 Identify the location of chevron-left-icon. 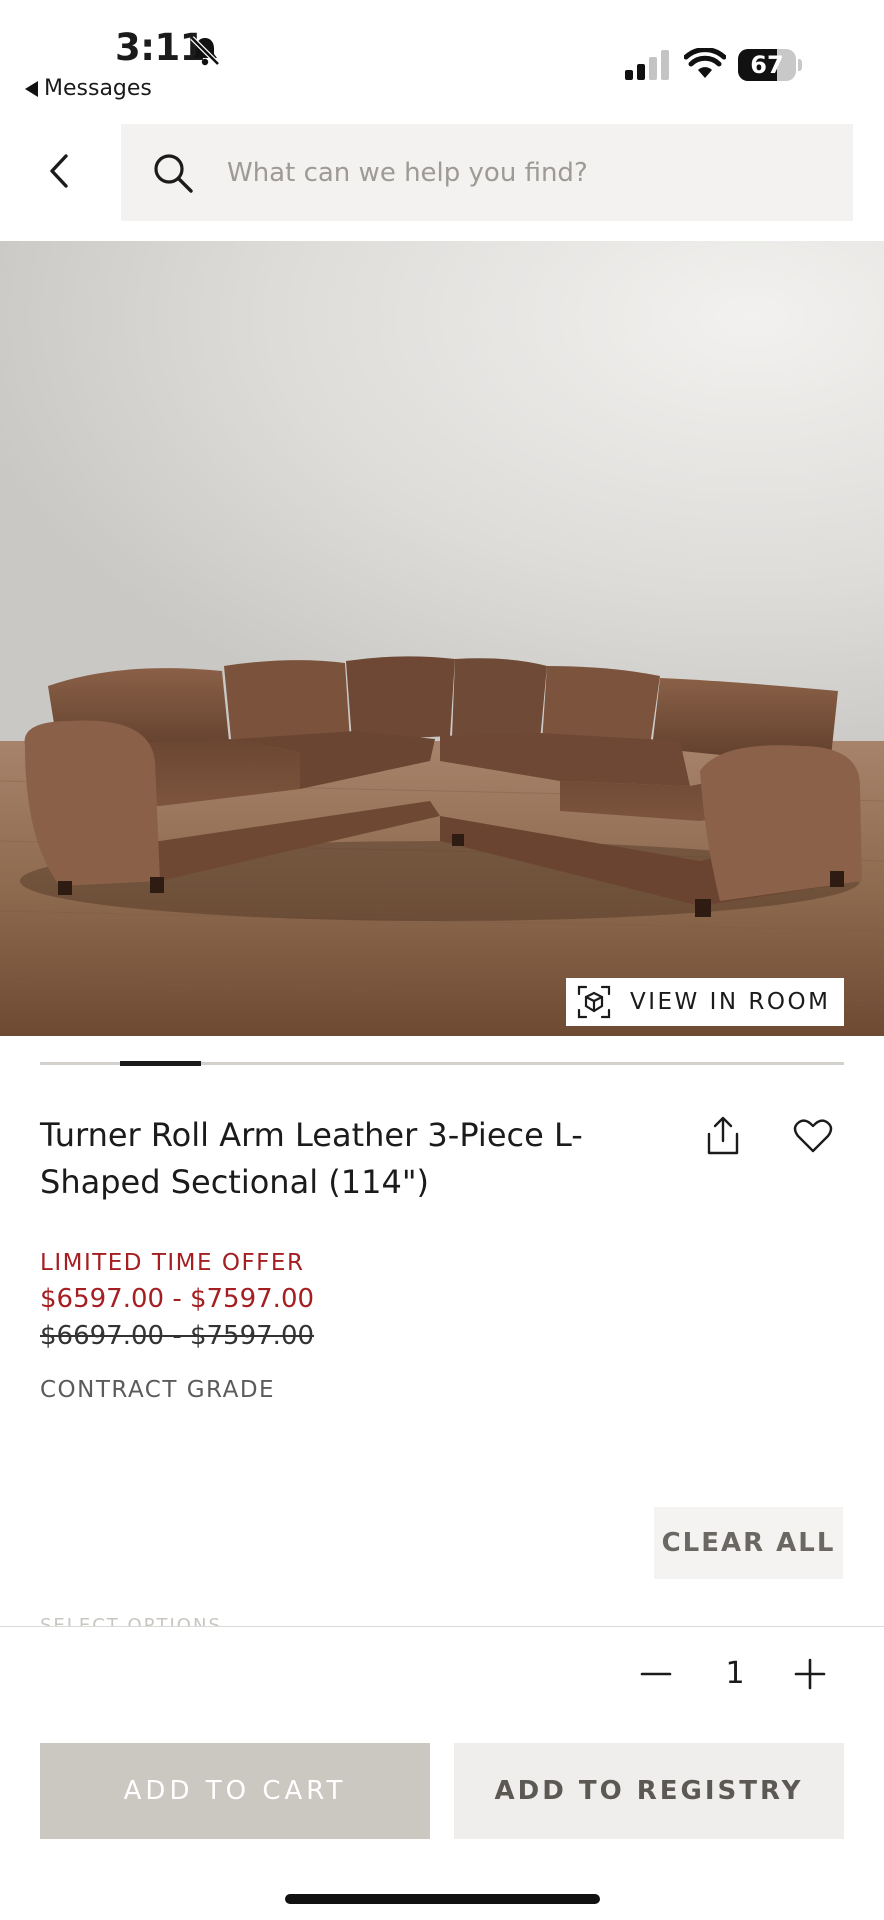
(59, 171).